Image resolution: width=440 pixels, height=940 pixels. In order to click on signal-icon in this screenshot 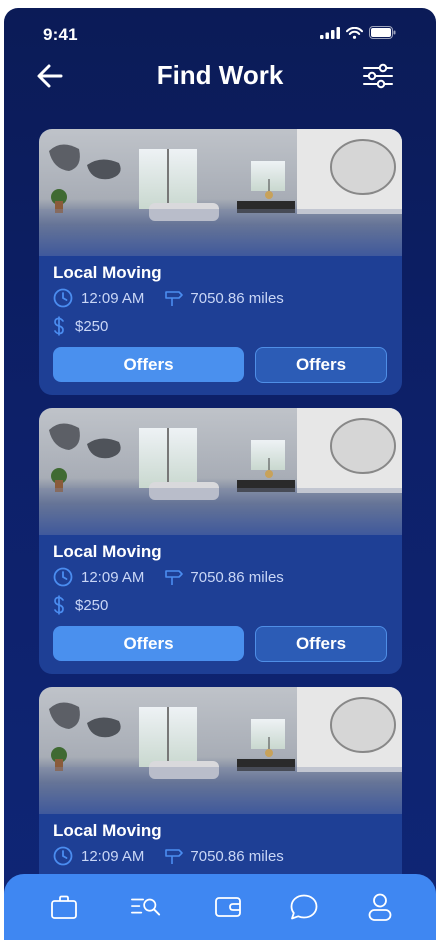, I will do `click(330, 32)`.